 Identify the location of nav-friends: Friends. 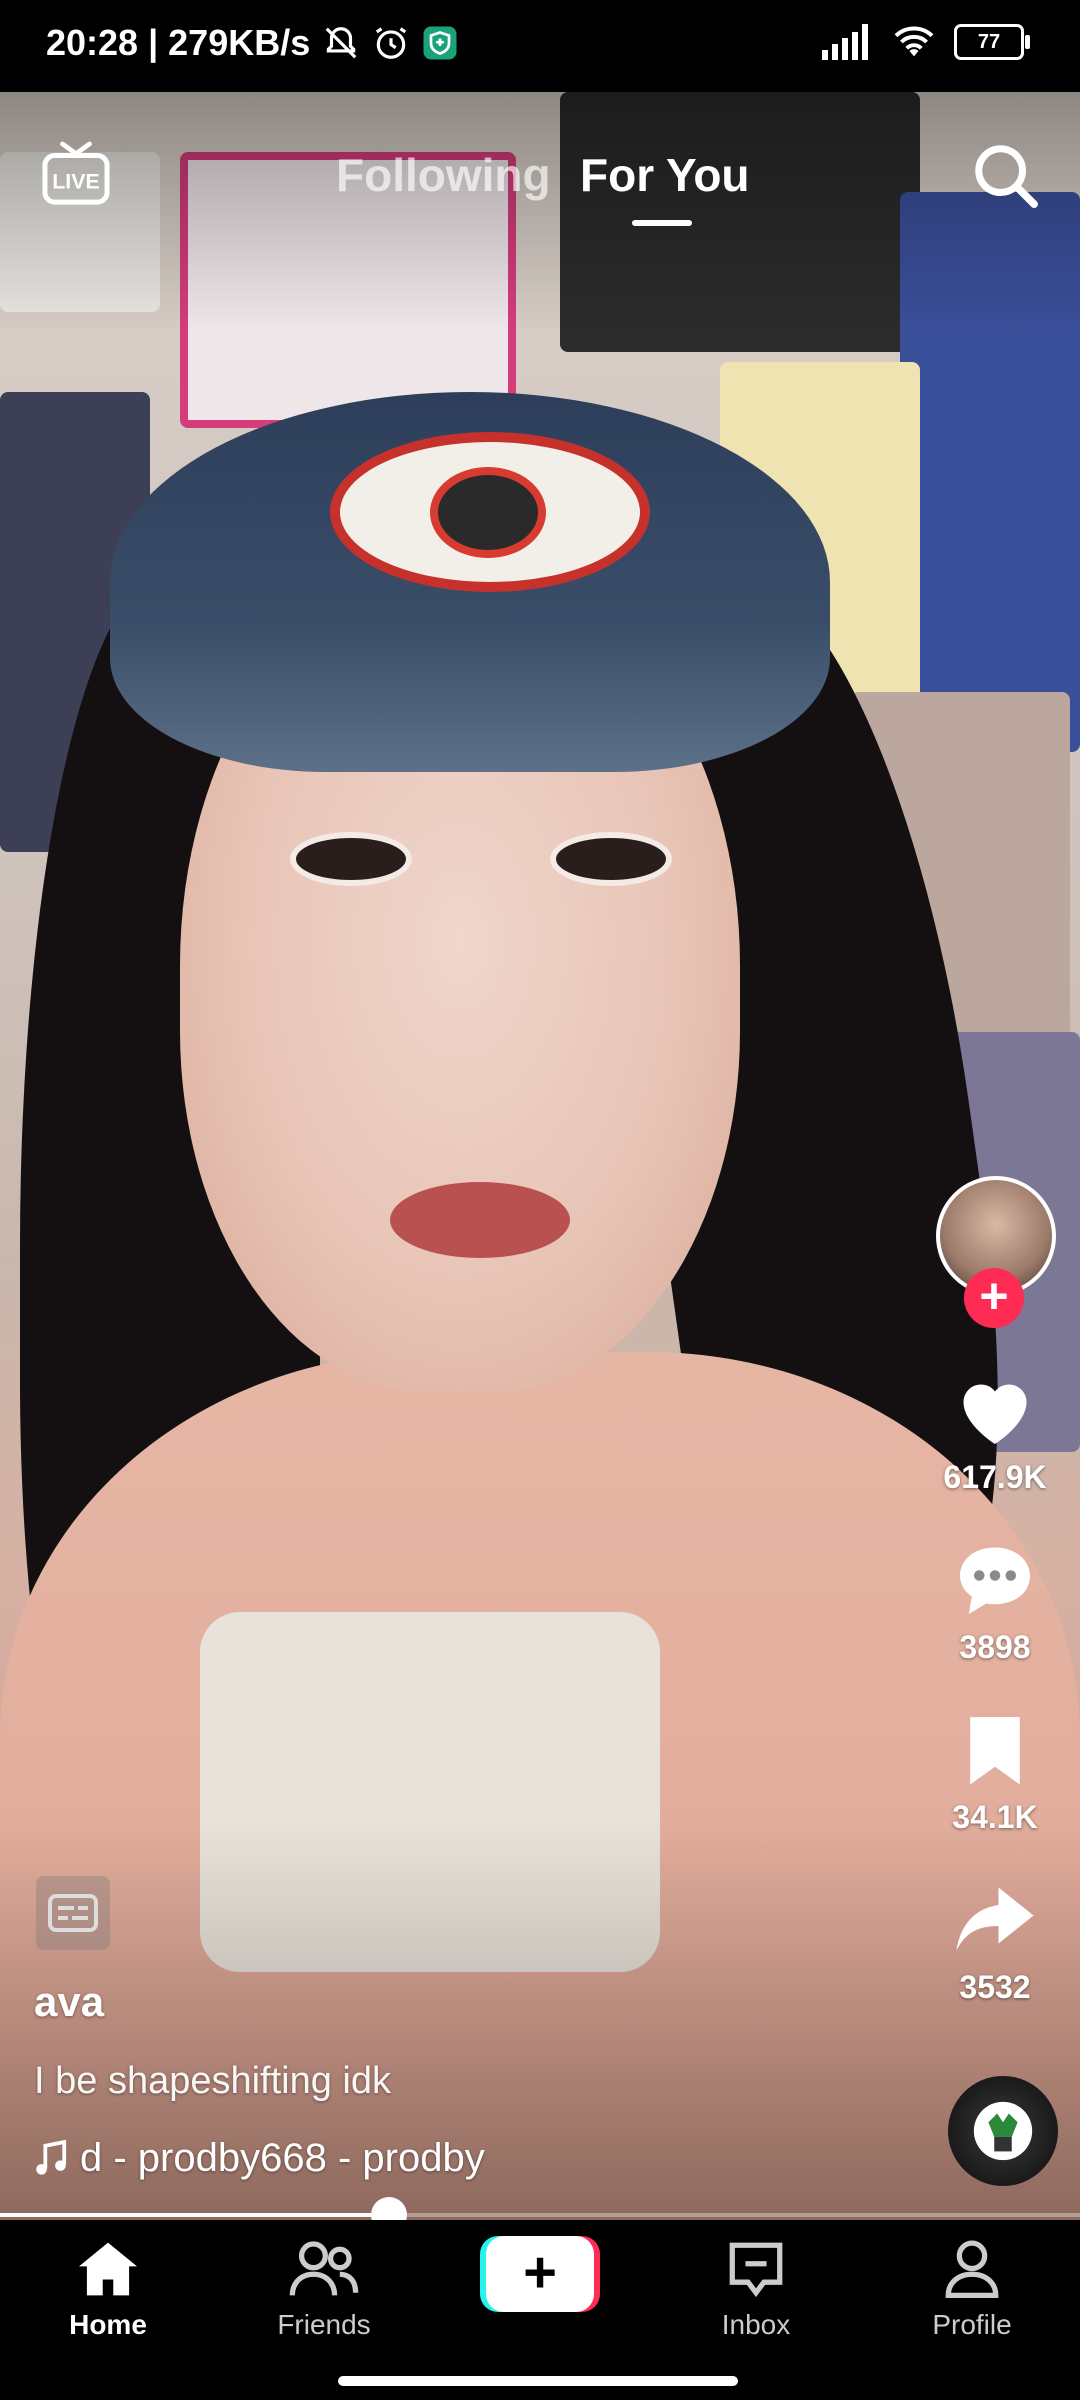
(324, 2290).